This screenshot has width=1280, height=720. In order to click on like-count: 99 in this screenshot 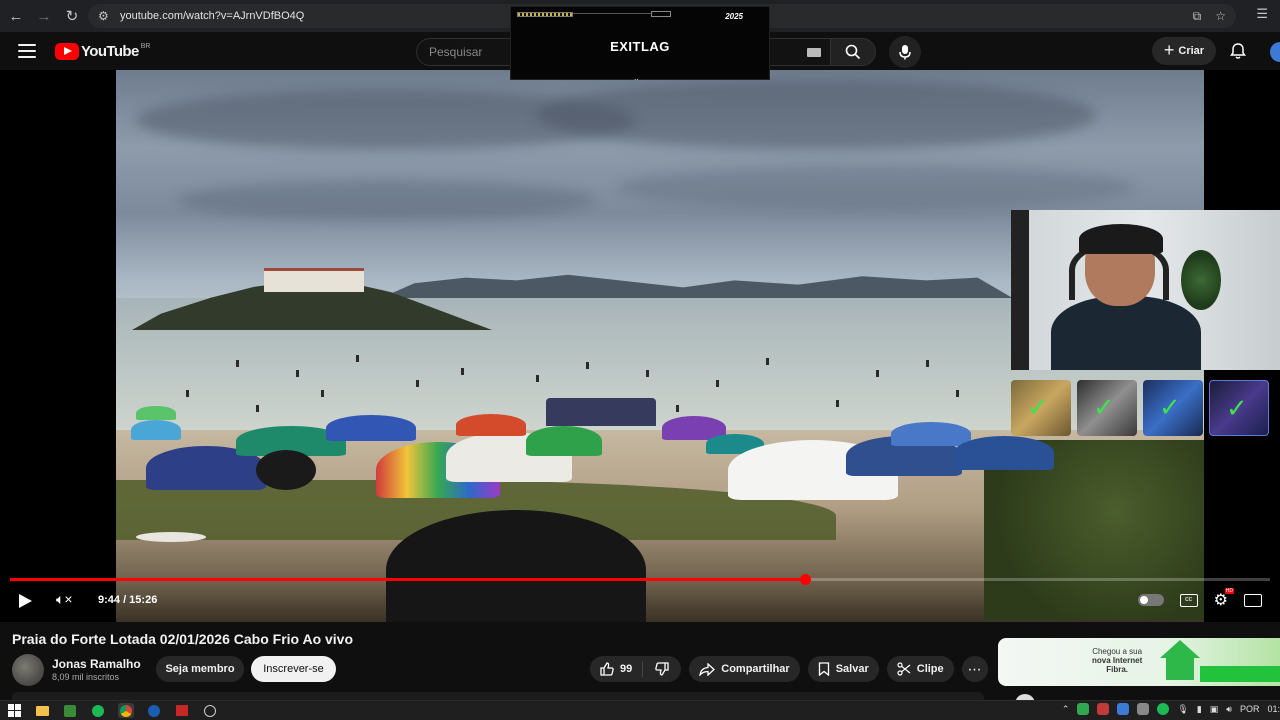, I will do `click(626, 669)`.